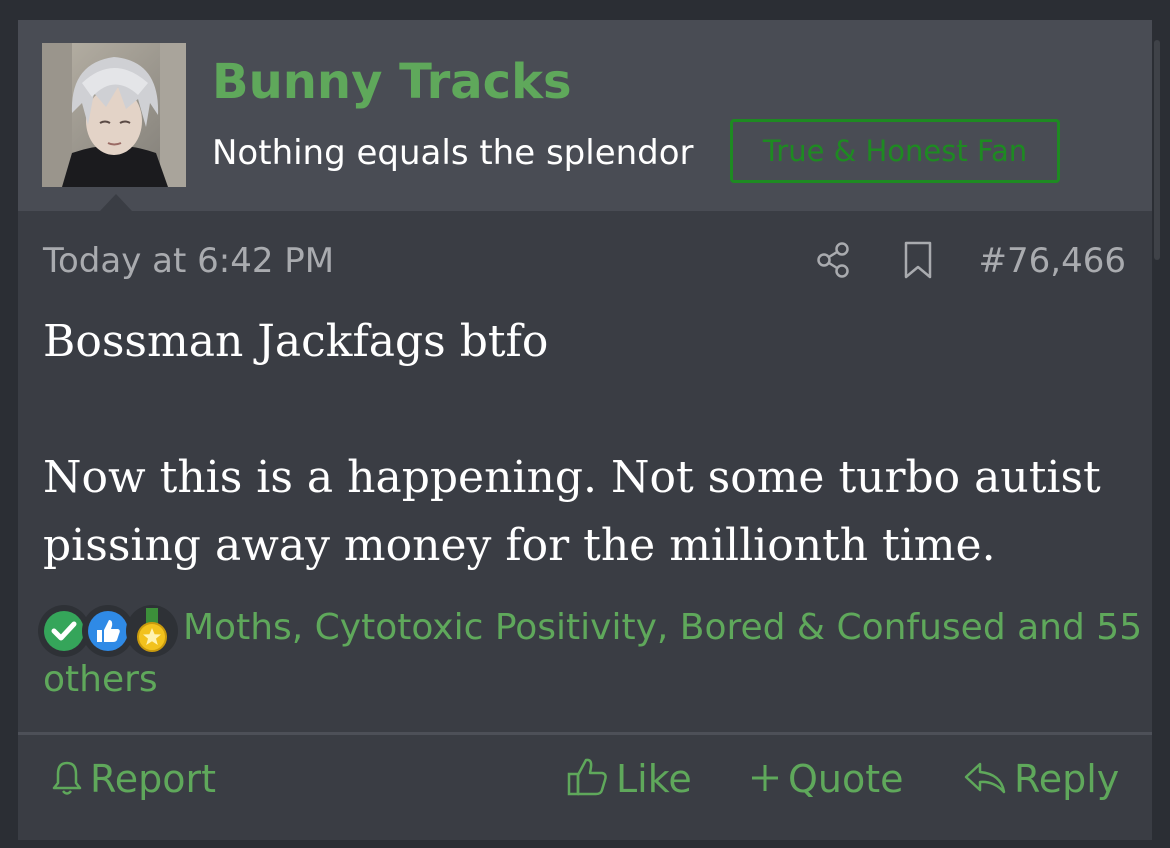 The image size is (1170, 848). I want to click on post-number-link: #76,466, so click(1052, 261).